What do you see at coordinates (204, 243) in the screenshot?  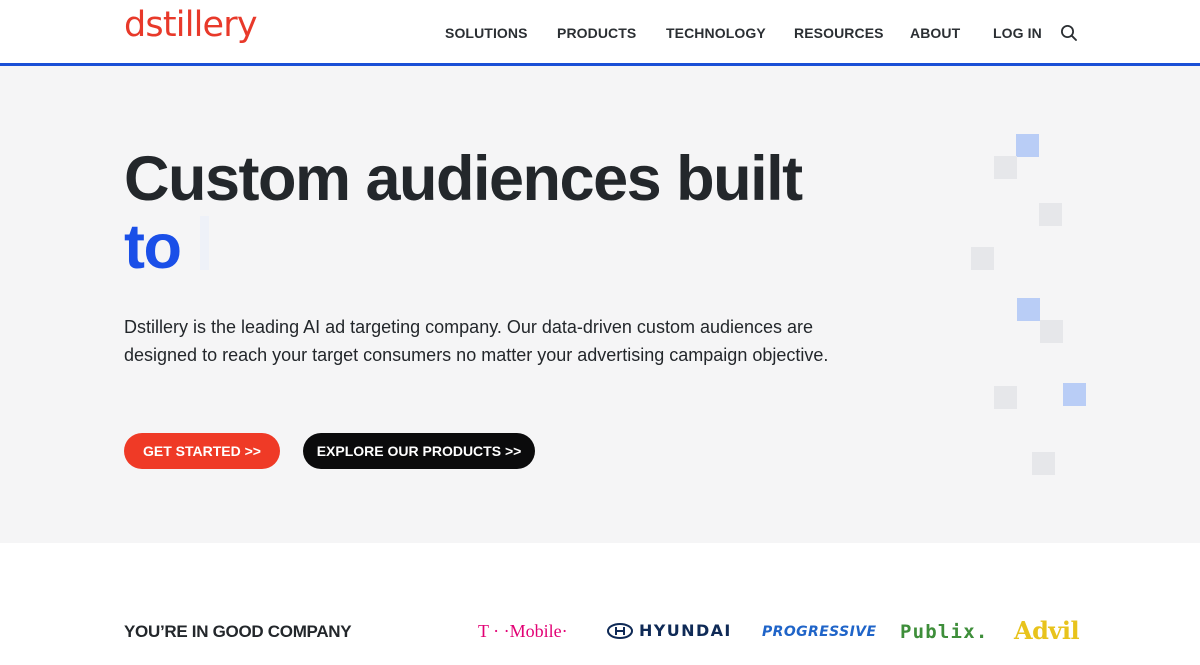 I see `typing-cursor` at bounding box center [204, 243].